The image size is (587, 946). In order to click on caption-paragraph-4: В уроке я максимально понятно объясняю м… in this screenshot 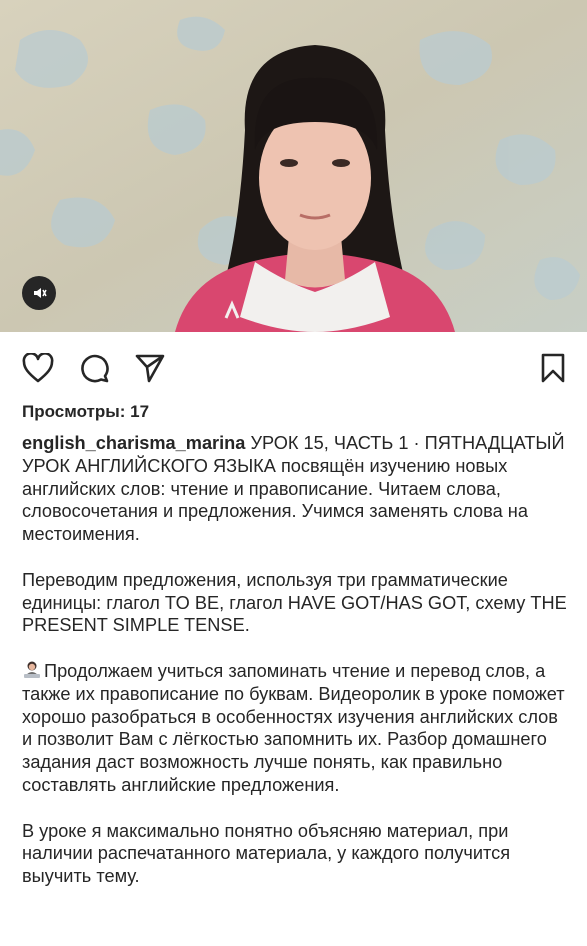, I will do `click(266, 853)`.